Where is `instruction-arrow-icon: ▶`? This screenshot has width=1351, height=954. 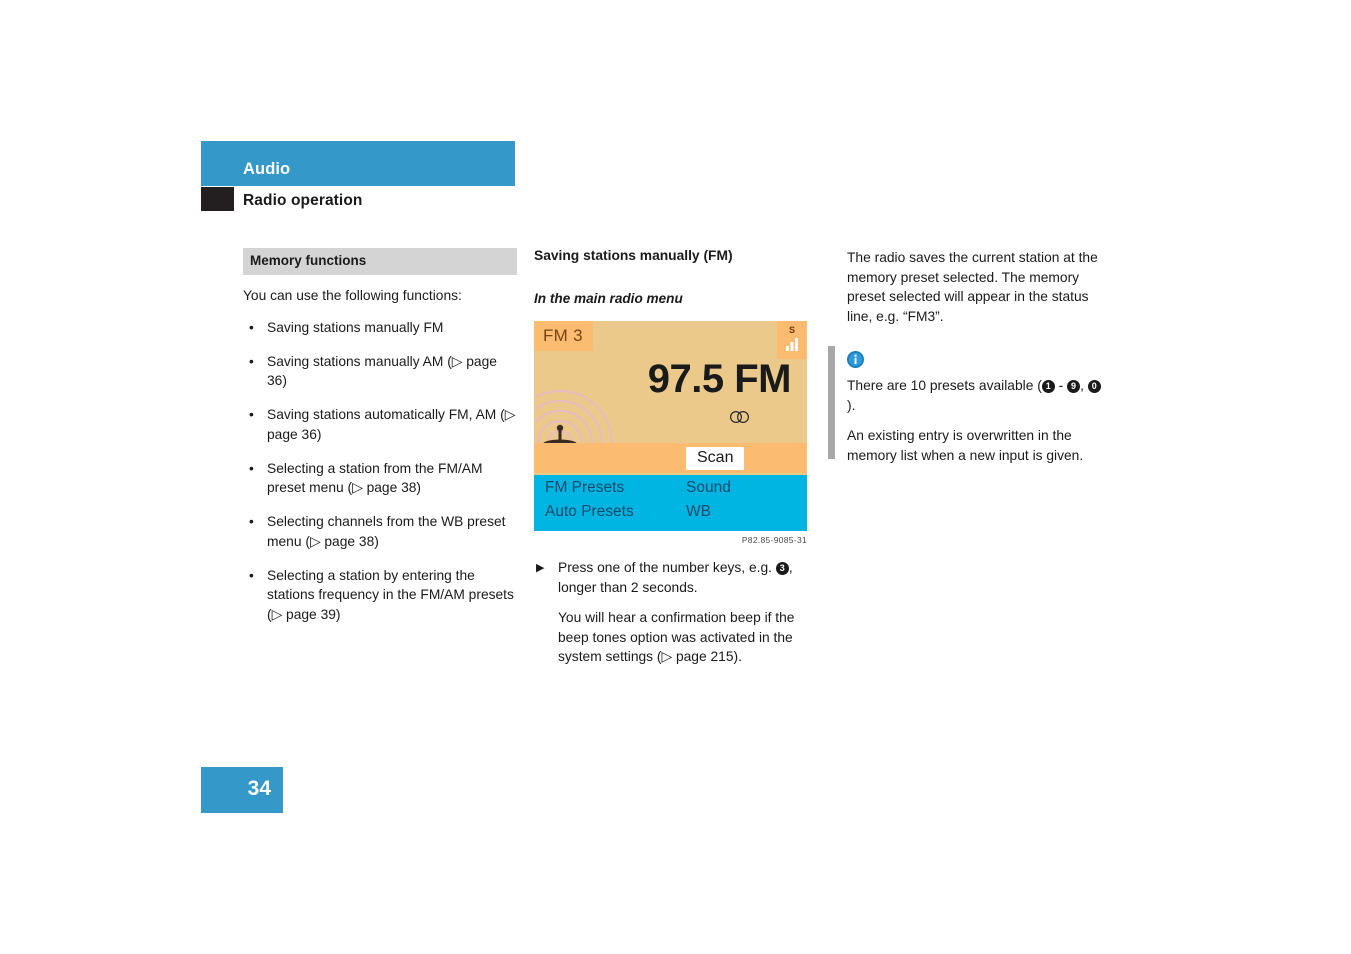 instruction-arrow-icon: ▶ is located at coordinates (540, 568).